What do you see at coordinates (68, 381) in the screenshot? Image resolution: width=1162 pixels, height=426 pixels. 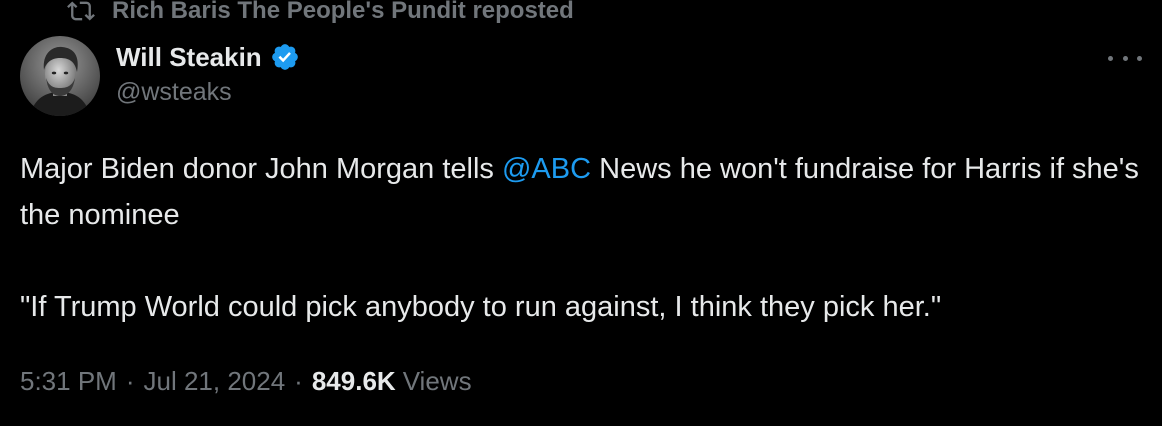 I see `tweet-time: 5:31 PM` at bounding box center [68, 381].